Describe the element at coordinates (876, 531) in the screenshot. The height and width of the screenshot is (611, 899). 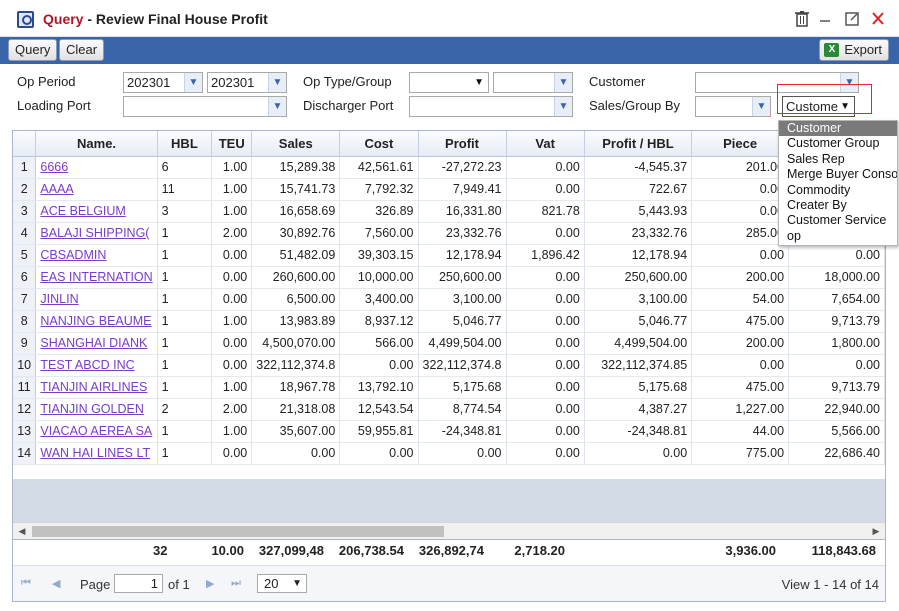
I see `scroll-right-icon: ▶` at that location.